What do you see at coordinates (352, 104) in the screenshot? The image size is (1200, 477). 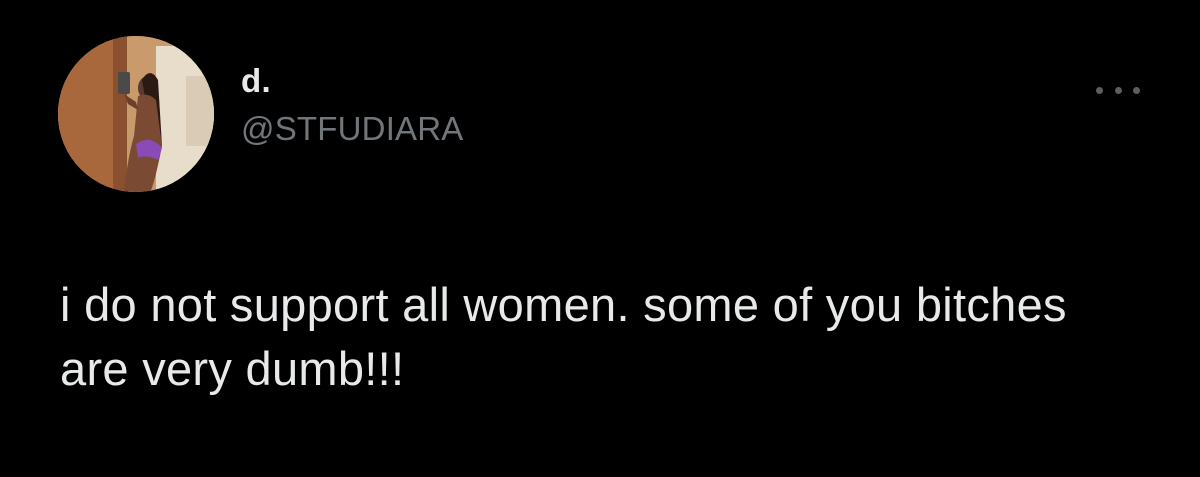 I see `author-info: d. @STFUDIARA` at bounding box center [352, 104].